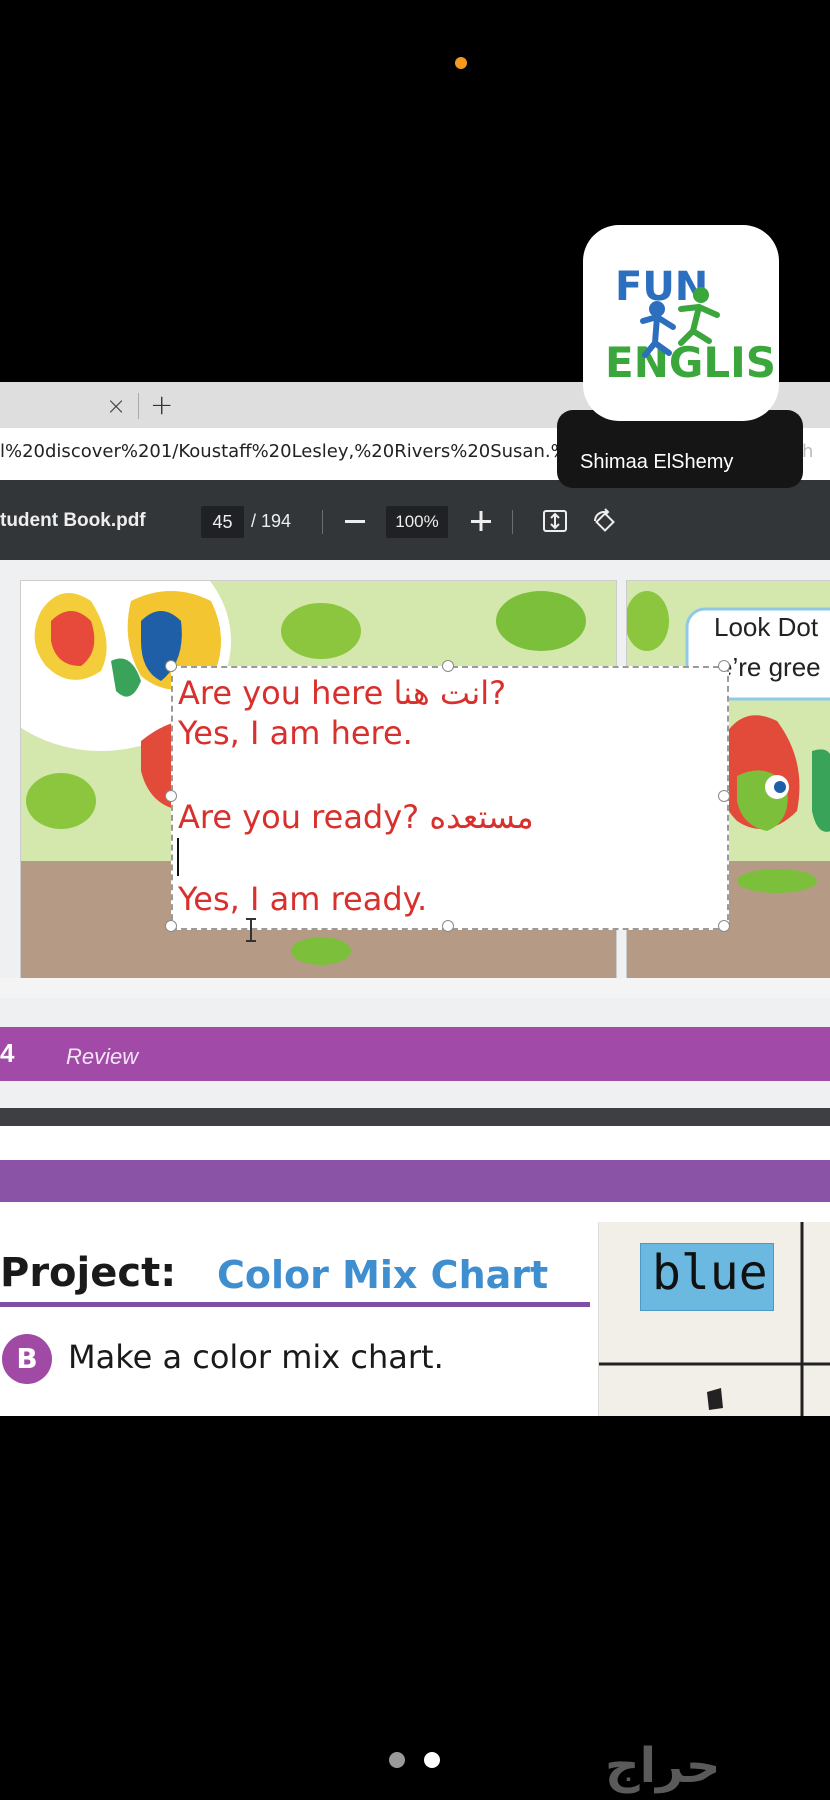 Image resolution: width=830 pixels, height=1800 pixels. I want to click on app-owner-name: Shimaa ElShemy, so click(657, 462).